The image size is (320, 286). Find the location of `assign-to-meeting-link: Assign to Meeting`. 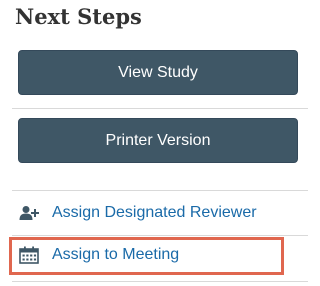

assign-to-meeting-link: Assign to Meeting is located at coordinates (160, 255).